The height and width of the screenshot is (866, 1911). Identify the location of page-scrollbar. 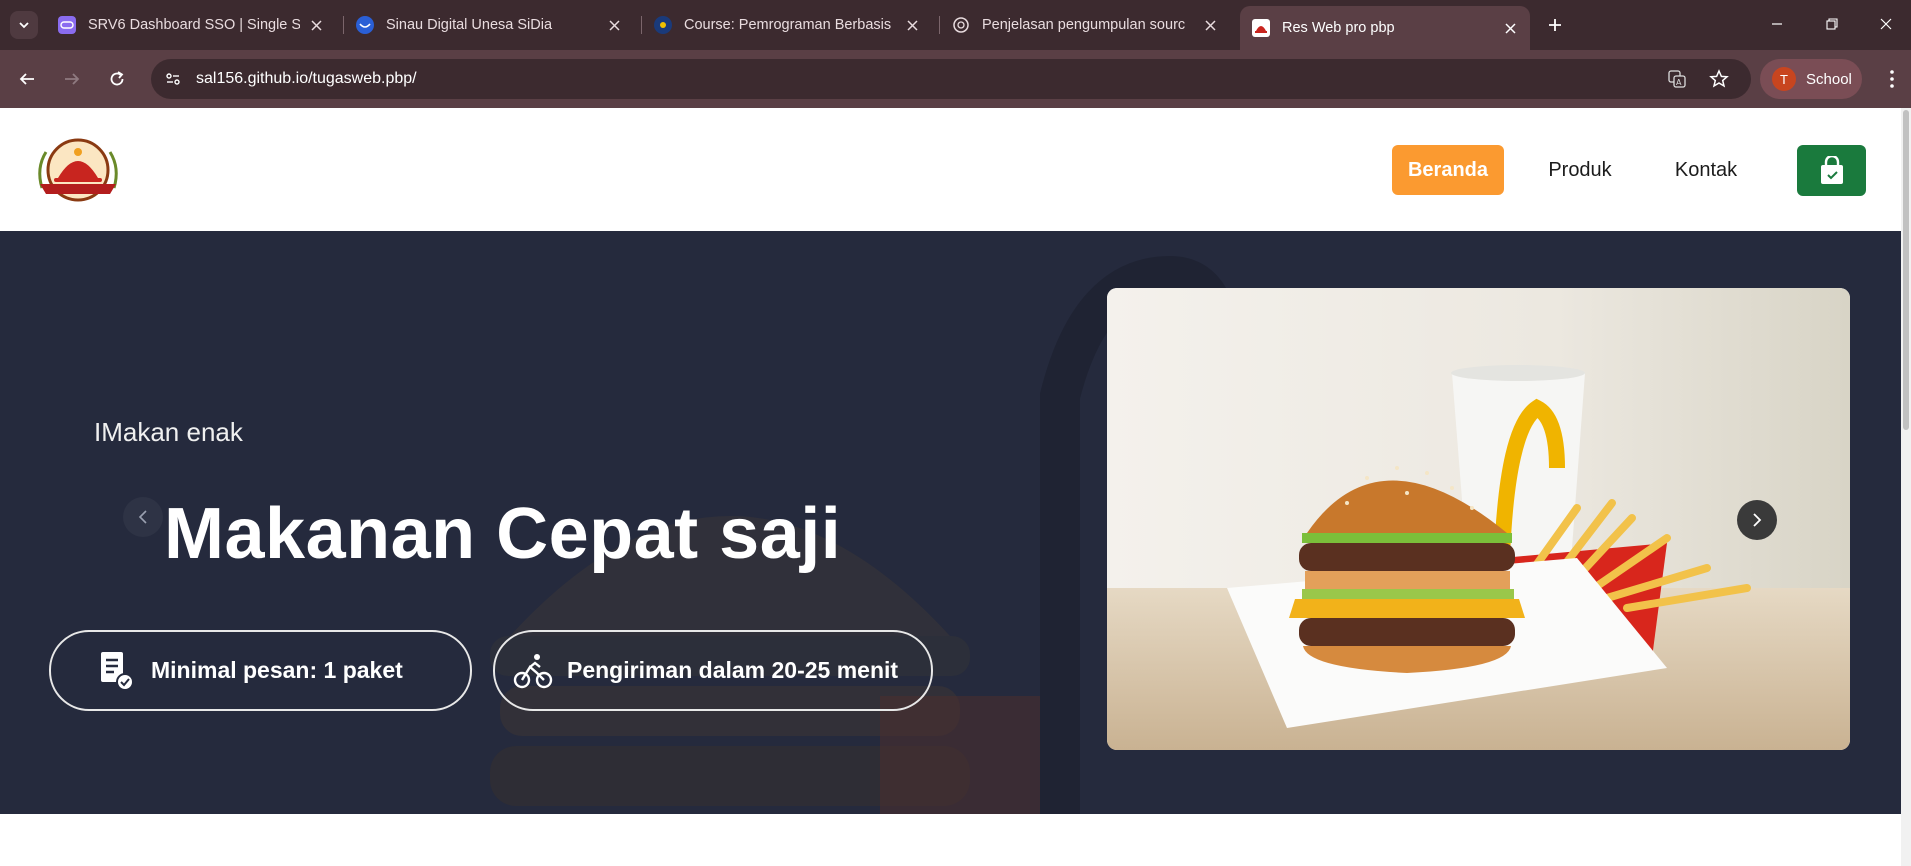
(1906, 487).